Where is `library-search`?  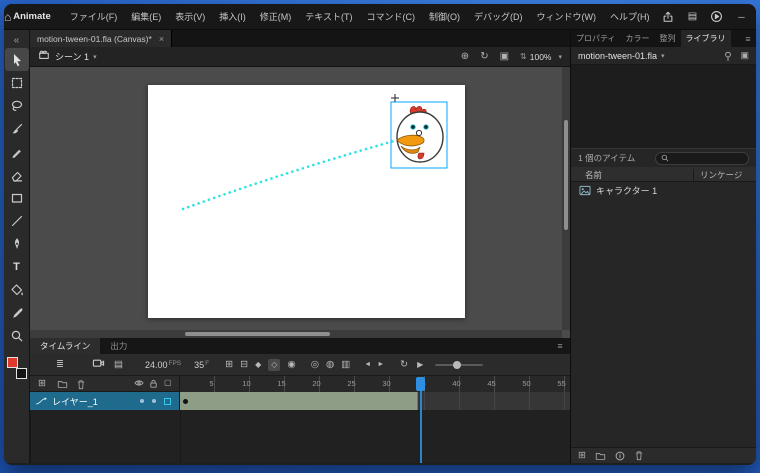
library-search is located at coordinates (702, 158).